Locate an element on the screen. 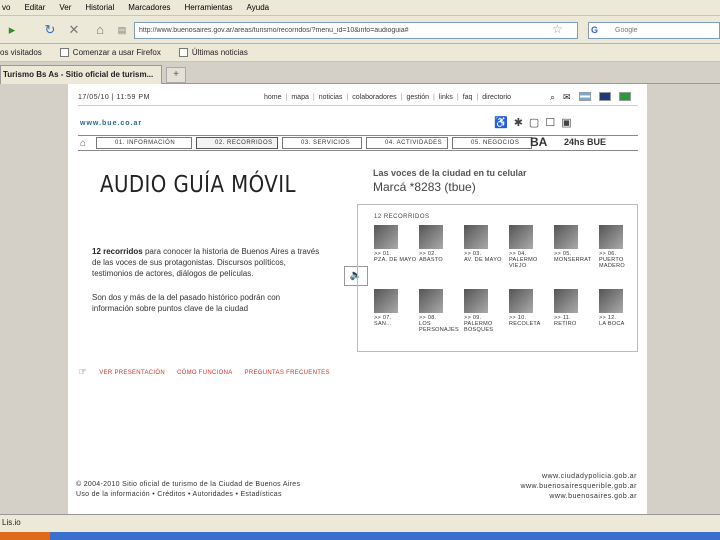 Image resolution: width=720 pixels, height=540 pixels. stop-icon: ✕ is located at coordinates (74, 30).